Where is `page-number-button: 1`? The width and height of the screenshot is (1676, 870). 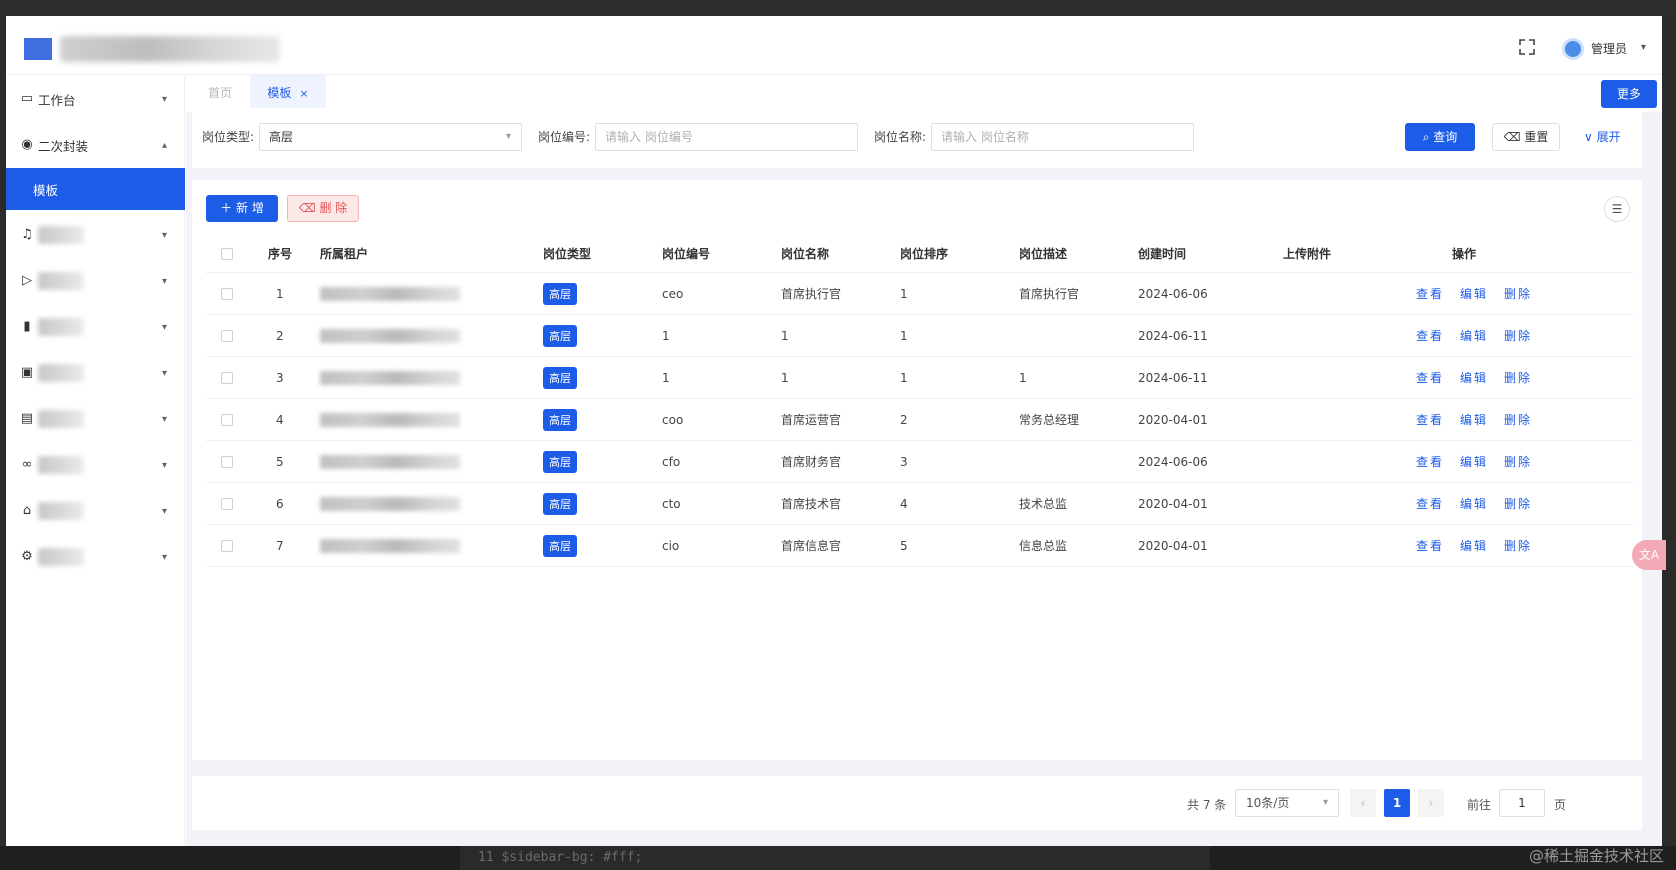 page-number-button: 1 is located at coordinates (1397, 803).